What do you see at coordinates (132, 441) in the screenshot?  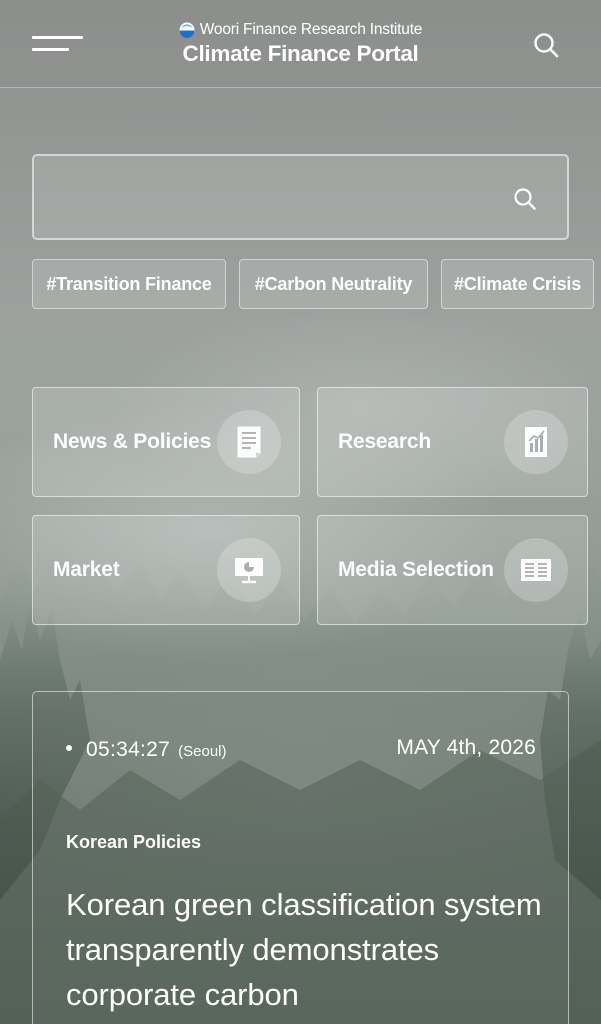 I see `category-label: News & Policies` at bounding box center [132, 441].